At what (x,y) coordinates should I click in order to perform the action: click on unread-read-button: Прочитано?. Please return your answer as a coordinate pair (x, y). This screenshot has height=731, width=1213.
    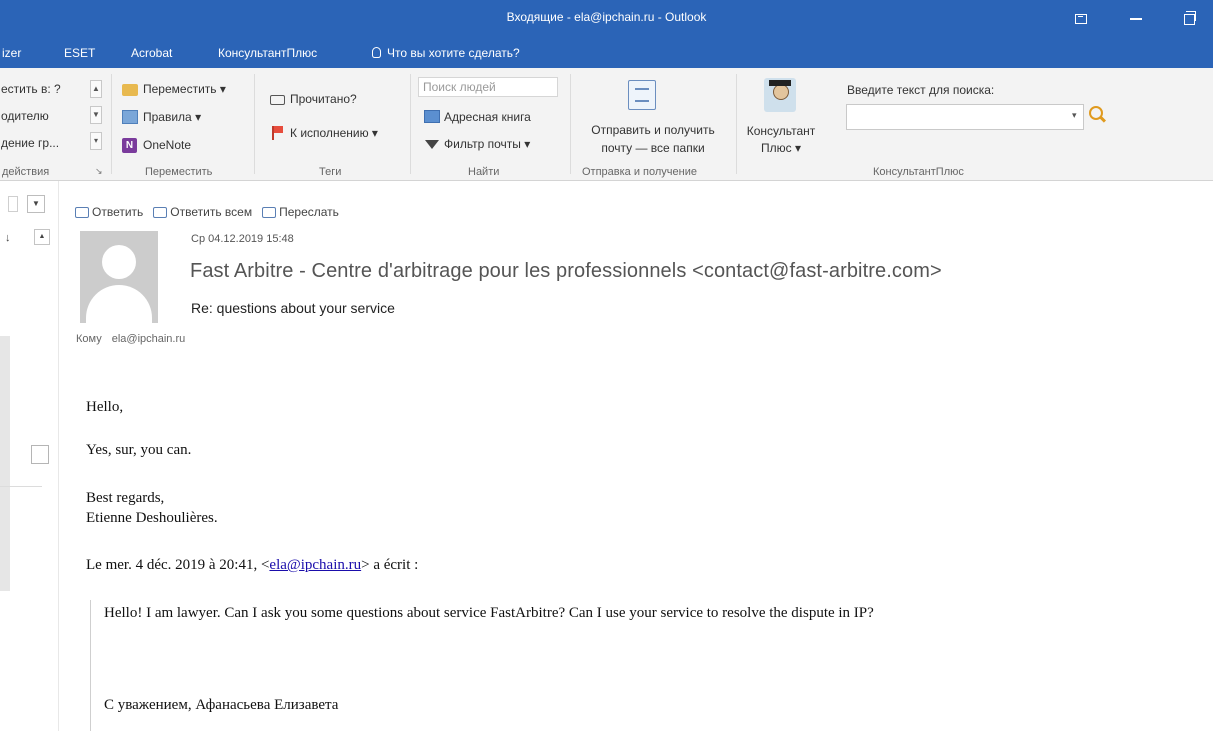
    Looking at the image, I should click on (323, 99).